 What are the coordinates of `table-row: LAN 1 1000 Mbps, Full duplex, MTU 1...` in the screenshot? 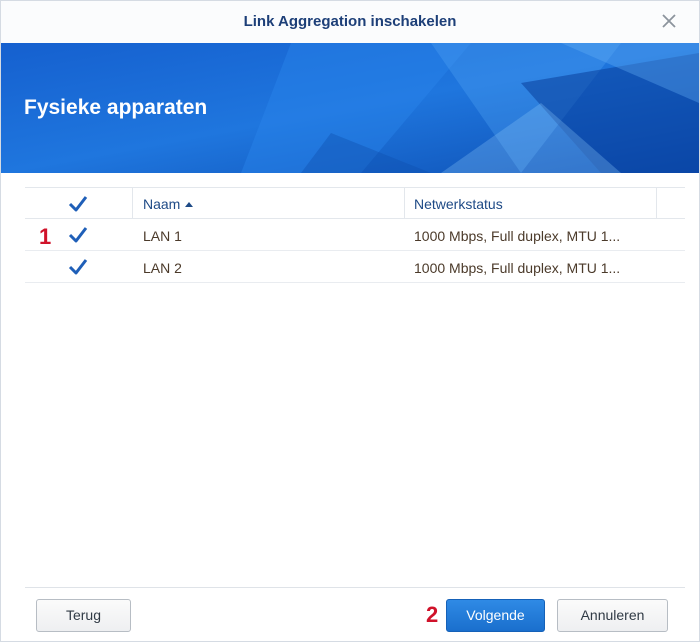 It's located at (355, 235).